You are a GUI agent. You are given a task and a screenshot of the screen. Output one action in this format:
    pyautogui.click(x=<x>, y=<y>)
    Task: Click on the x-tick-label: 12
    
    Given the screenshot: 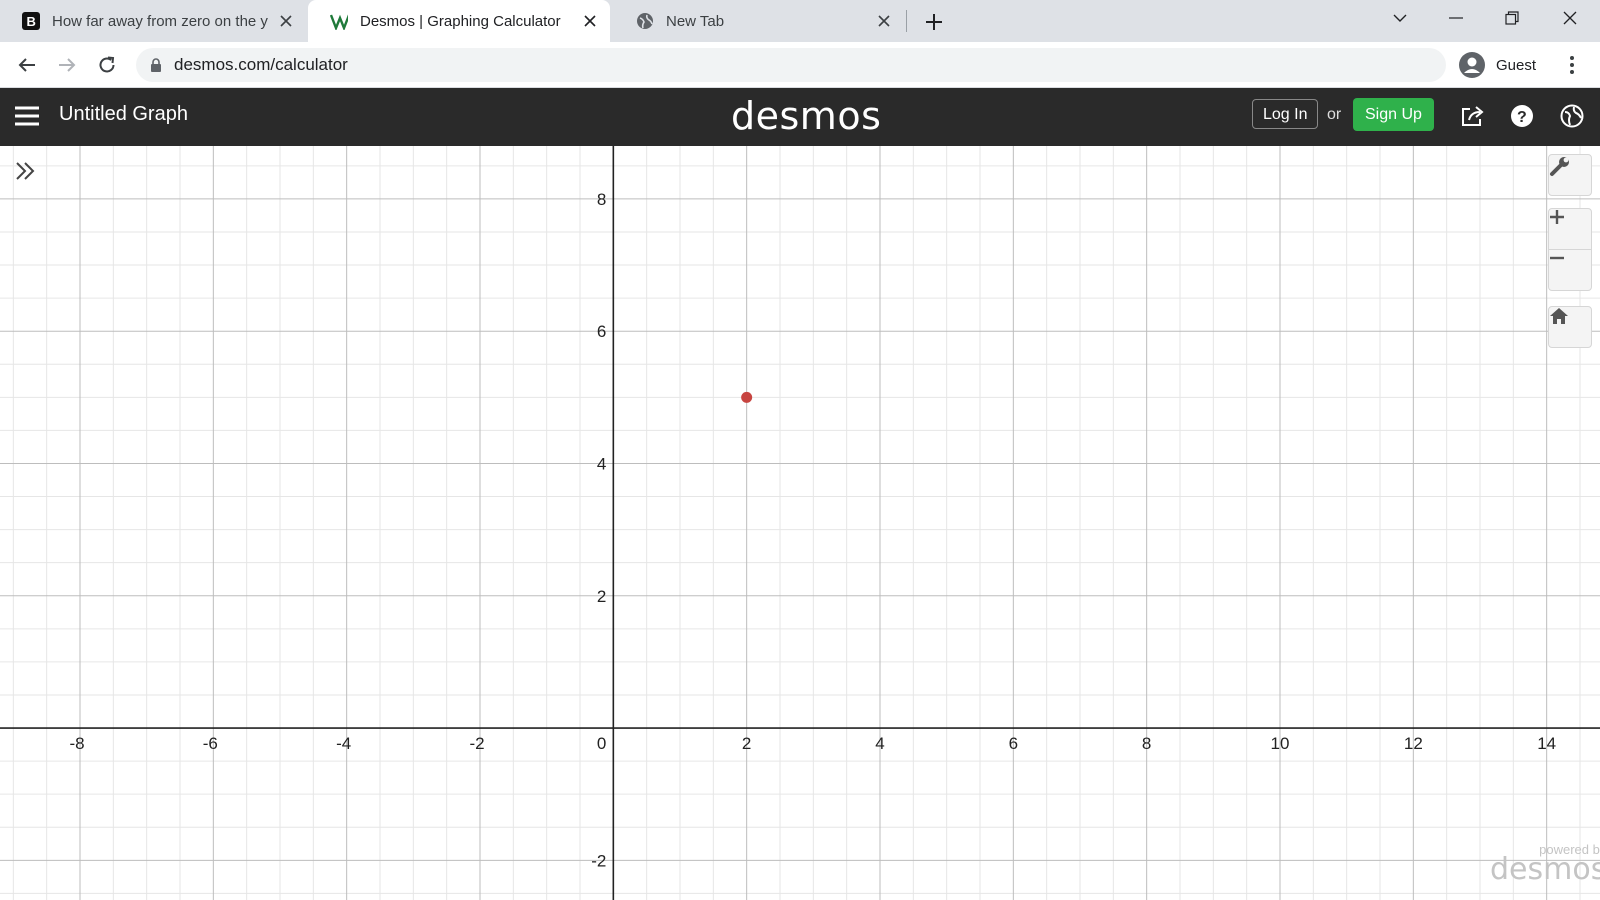 What is the action you would take?
    pyautogui.click(x=1413, y=743)
    